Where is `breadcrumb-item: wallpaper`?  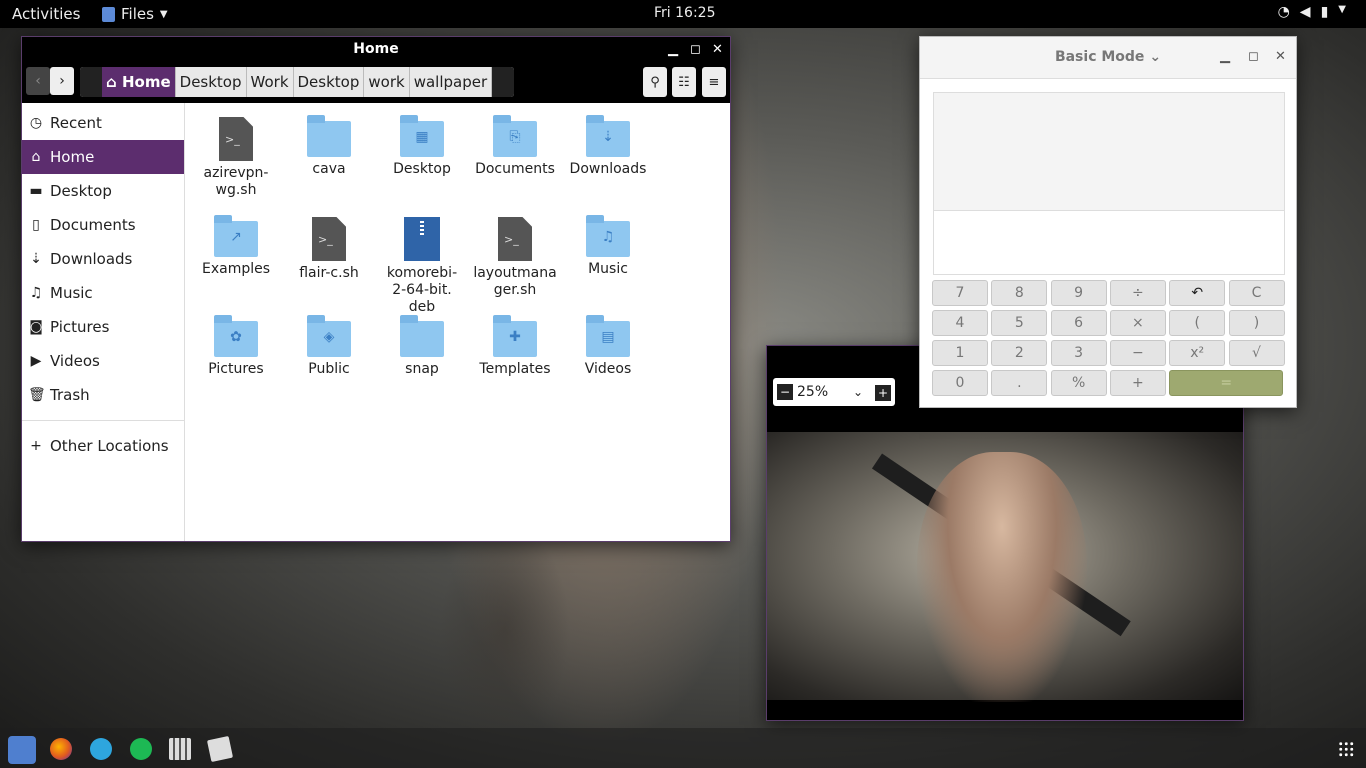 breadcrumb-item: wallpaper is located at coordinates (451, 82).